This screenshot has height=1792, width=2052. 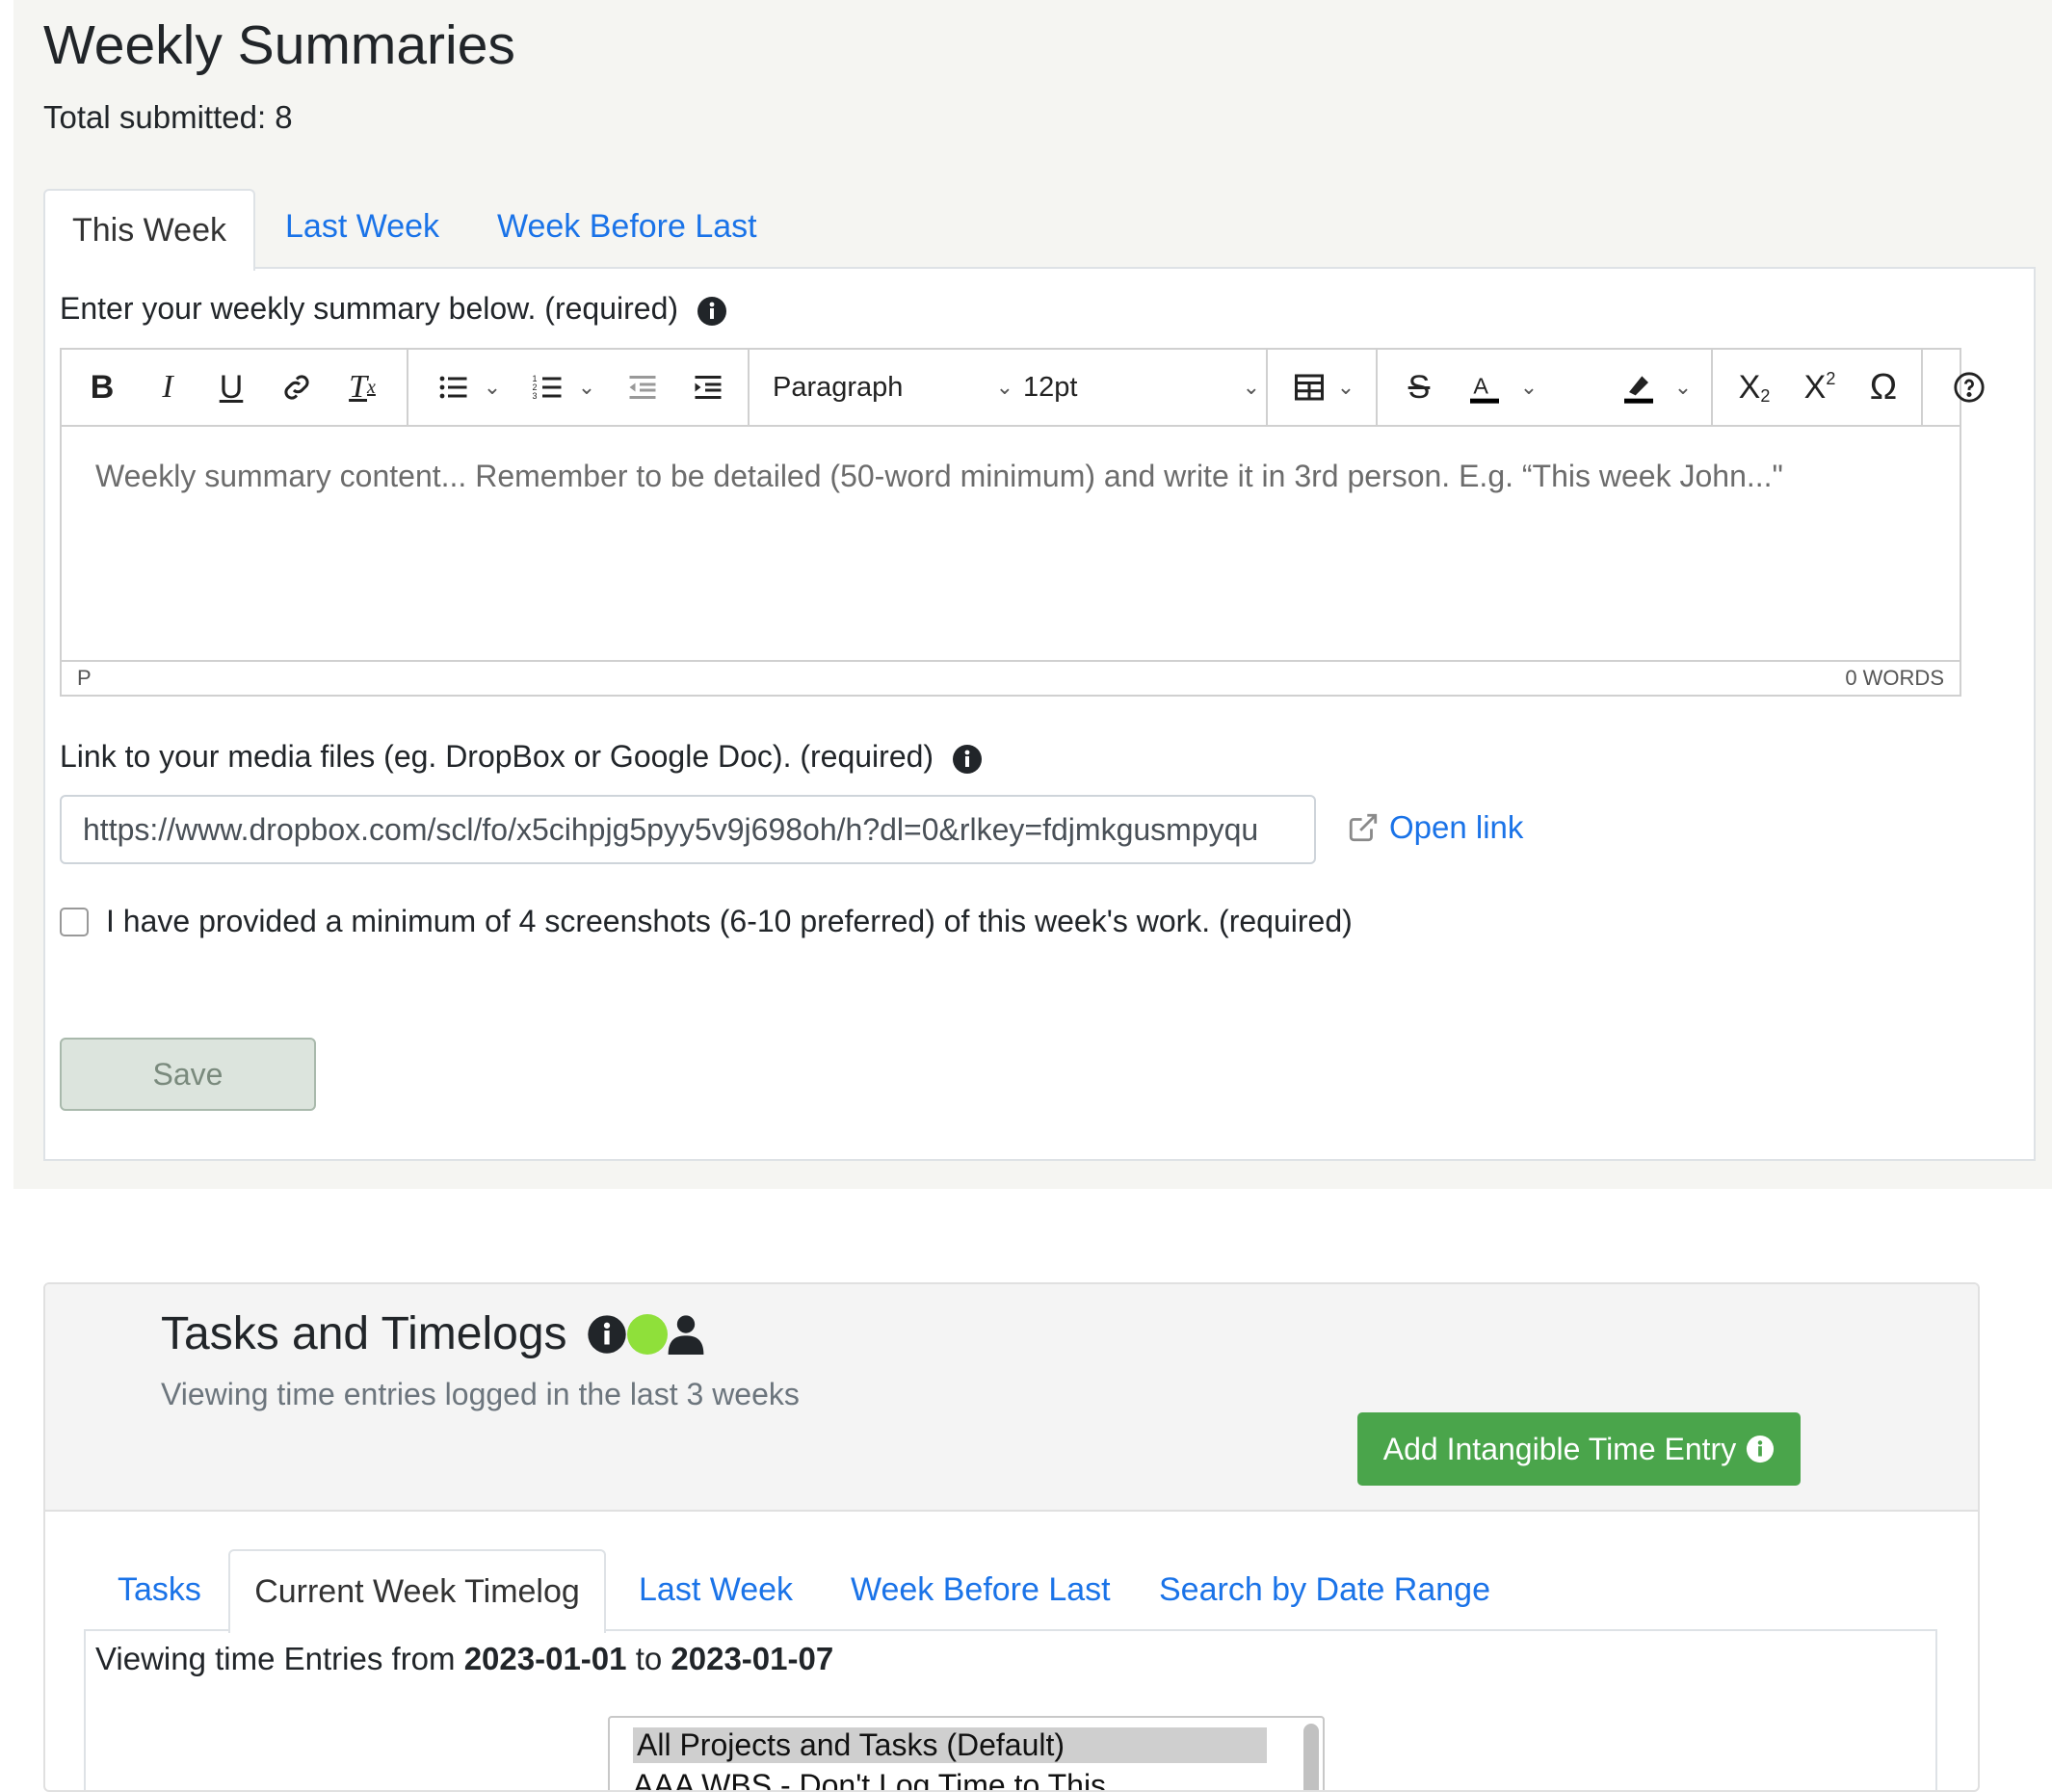 What do you see at coordinates (1559, 1448) in the screenshot?
I see `add-intangible-label: Add Intangible Time Entry` at bounding box center [1559, 1448].